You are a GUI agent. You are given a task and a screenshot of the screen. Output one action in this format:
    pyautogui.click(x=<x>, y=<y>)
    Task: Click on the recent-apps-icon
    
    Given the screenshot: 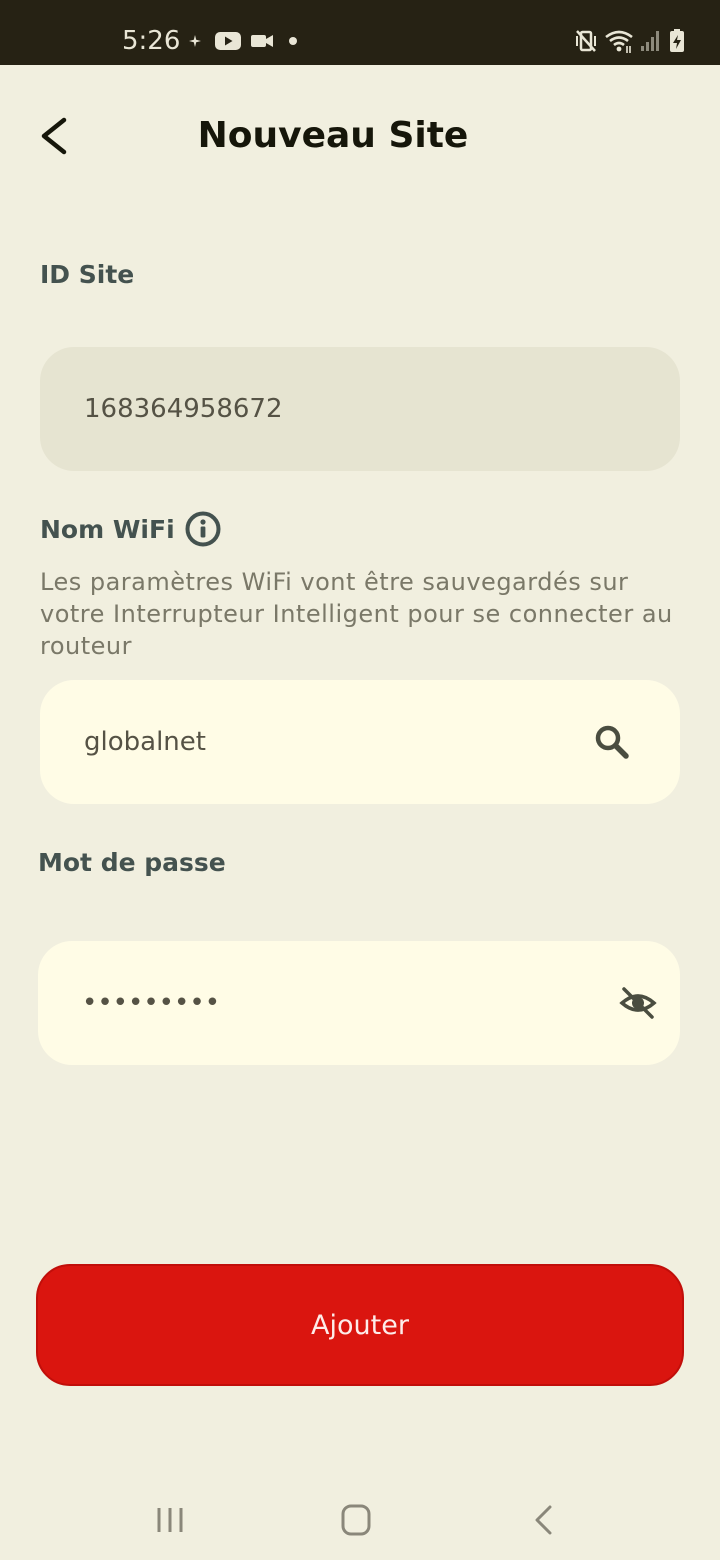 What is the action you would take?
    pyautogui.click(x=170, y=1520)
    